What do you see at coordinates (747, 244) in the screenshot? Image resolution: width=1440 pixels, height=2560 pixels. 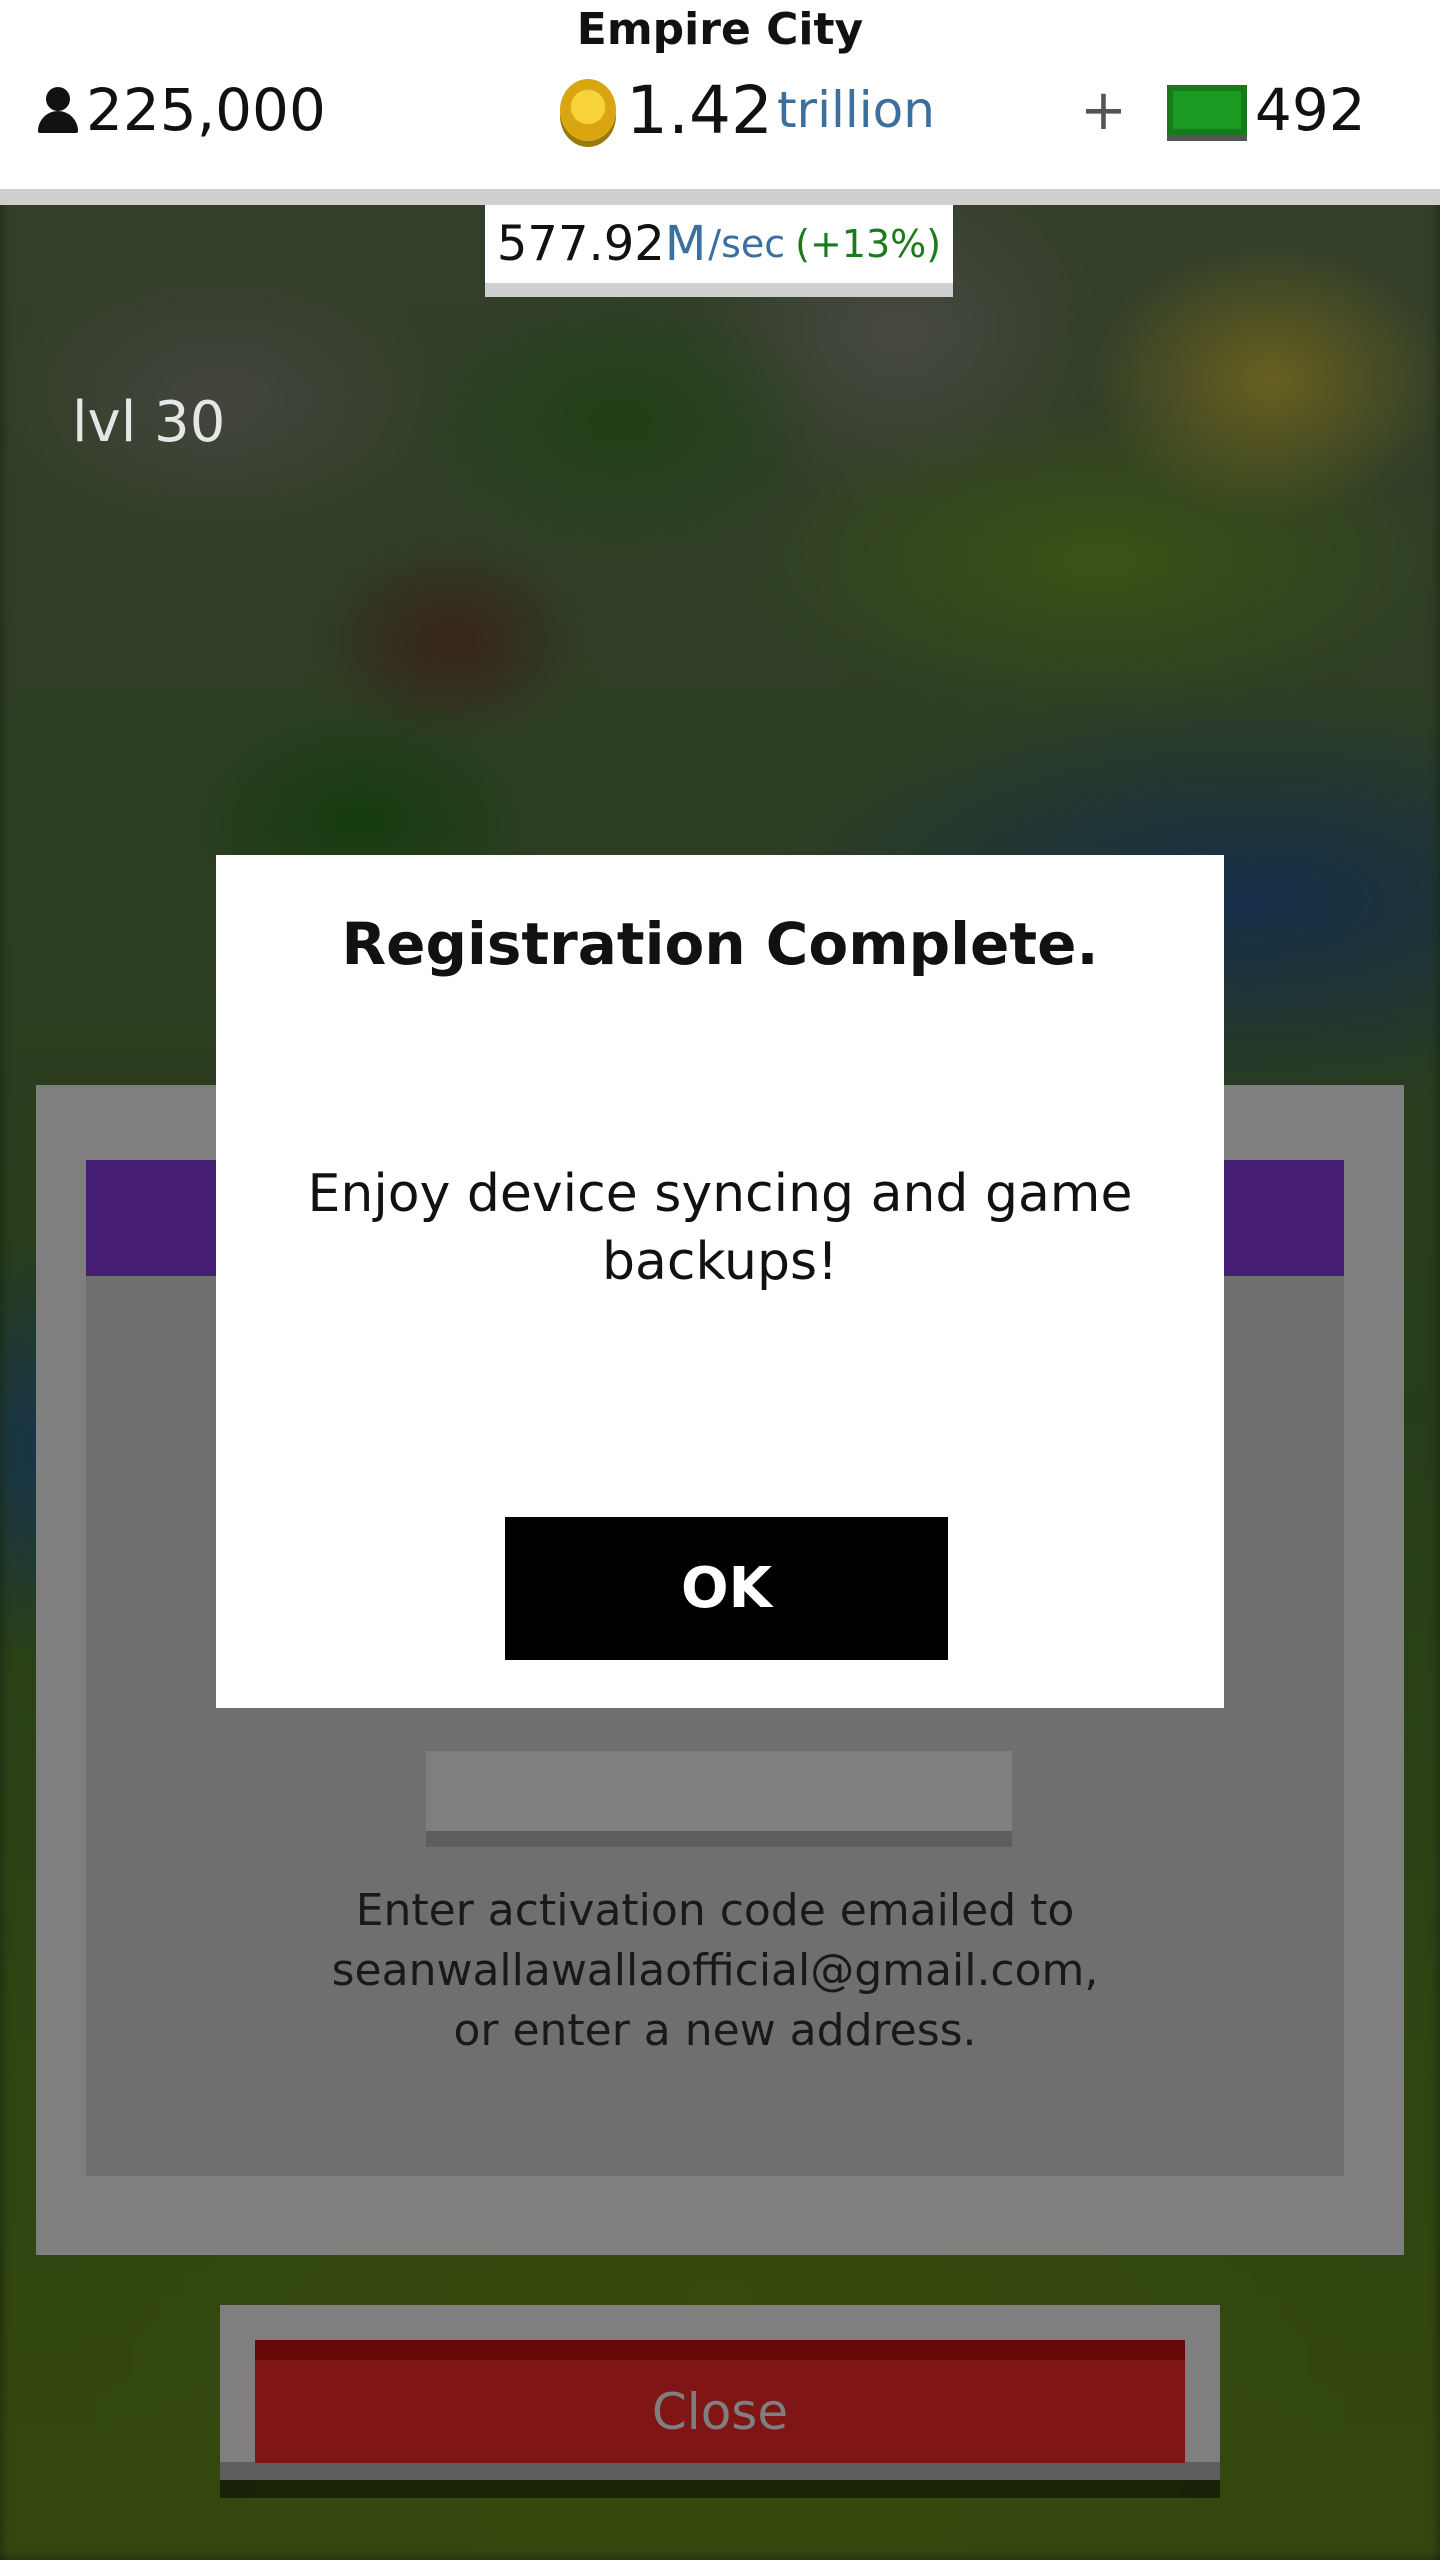 I see `income-rate-per: /sec` at bounding box center [747, 244].